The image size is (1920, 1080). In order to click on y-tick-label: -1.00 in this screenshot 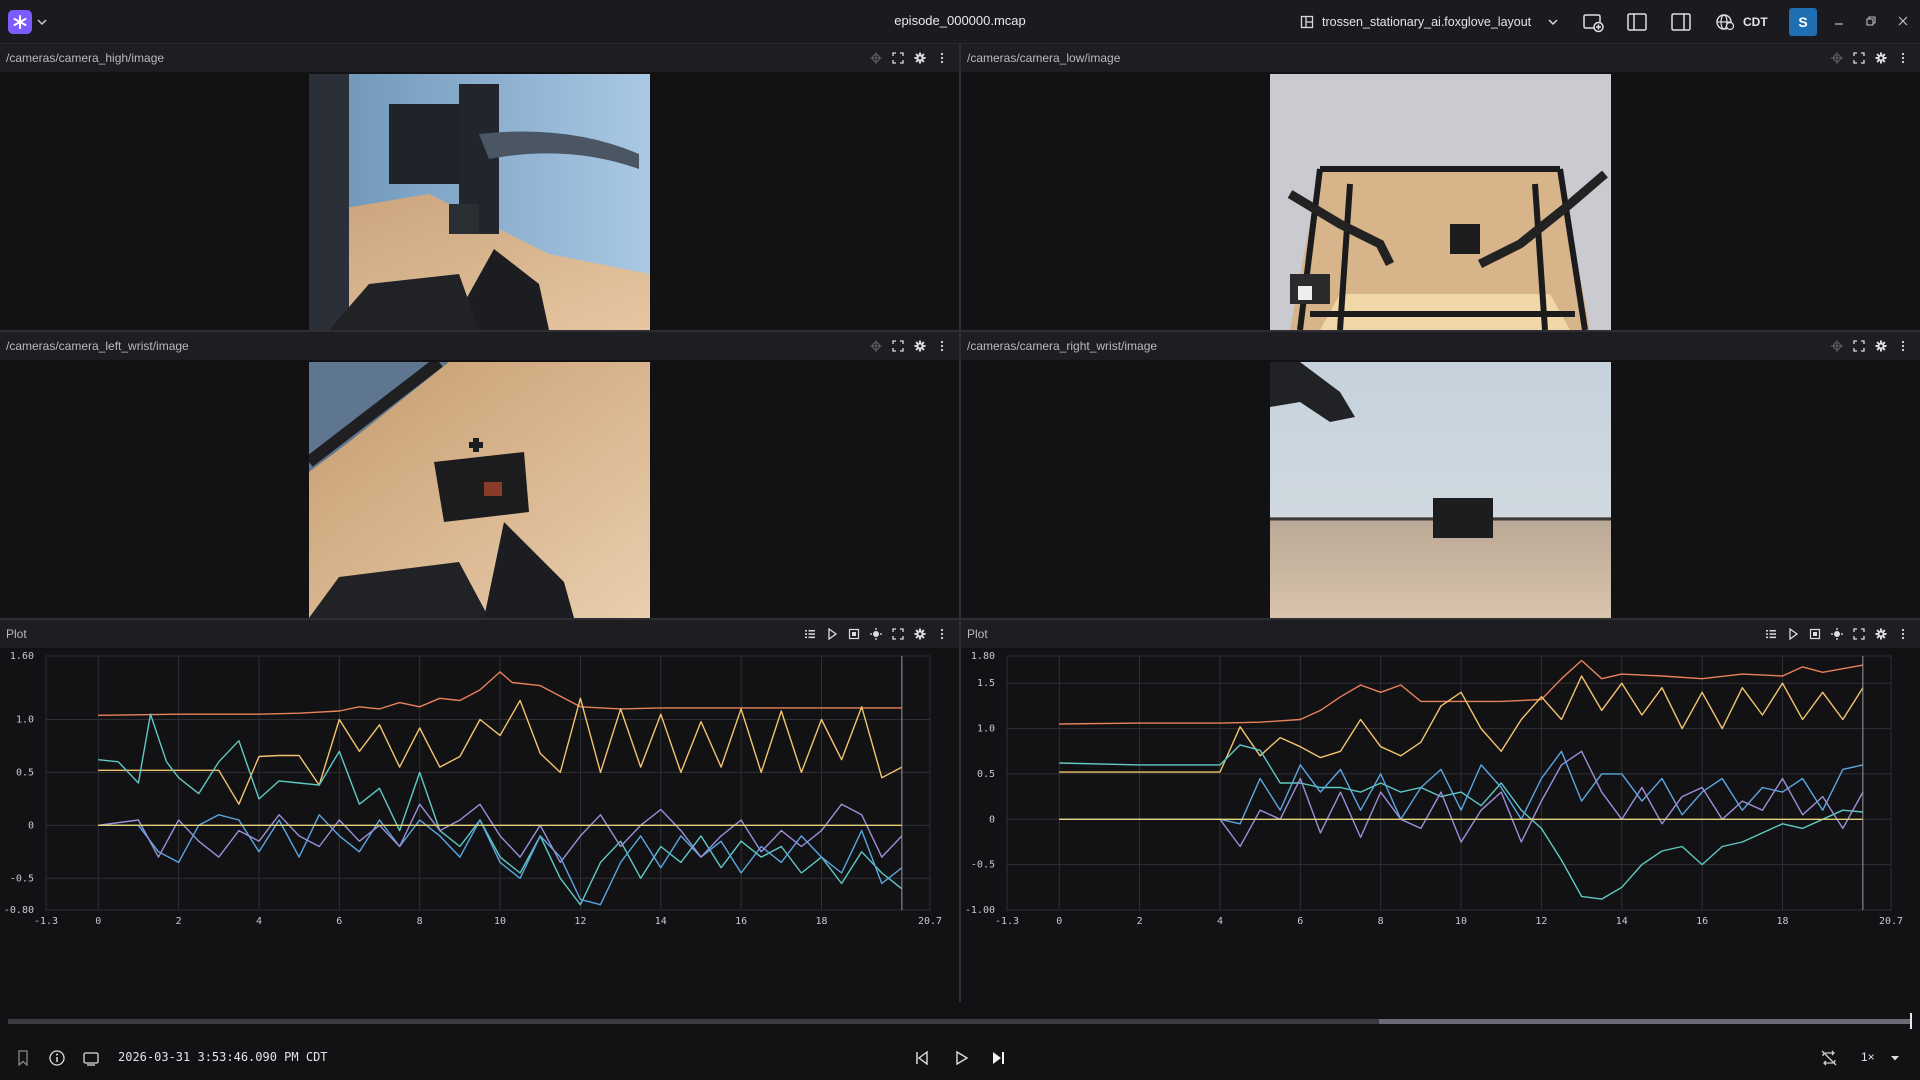, I will do `click(980, 910)`.